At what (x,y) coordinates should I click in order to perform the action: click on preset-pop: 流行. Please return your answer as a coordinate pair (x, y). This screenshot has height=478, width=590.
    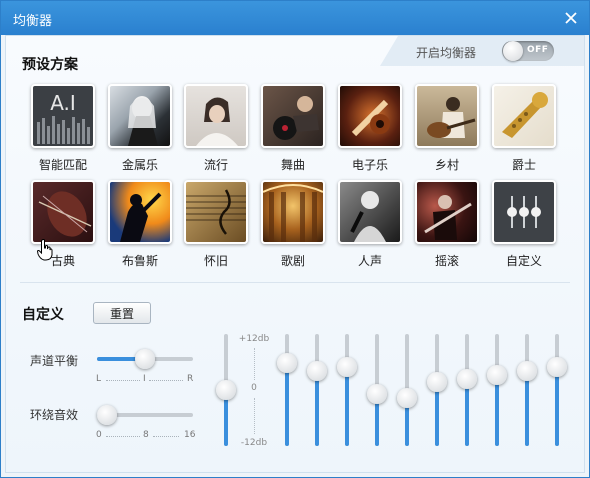
    Looking at the image, I should click on (216, 128).